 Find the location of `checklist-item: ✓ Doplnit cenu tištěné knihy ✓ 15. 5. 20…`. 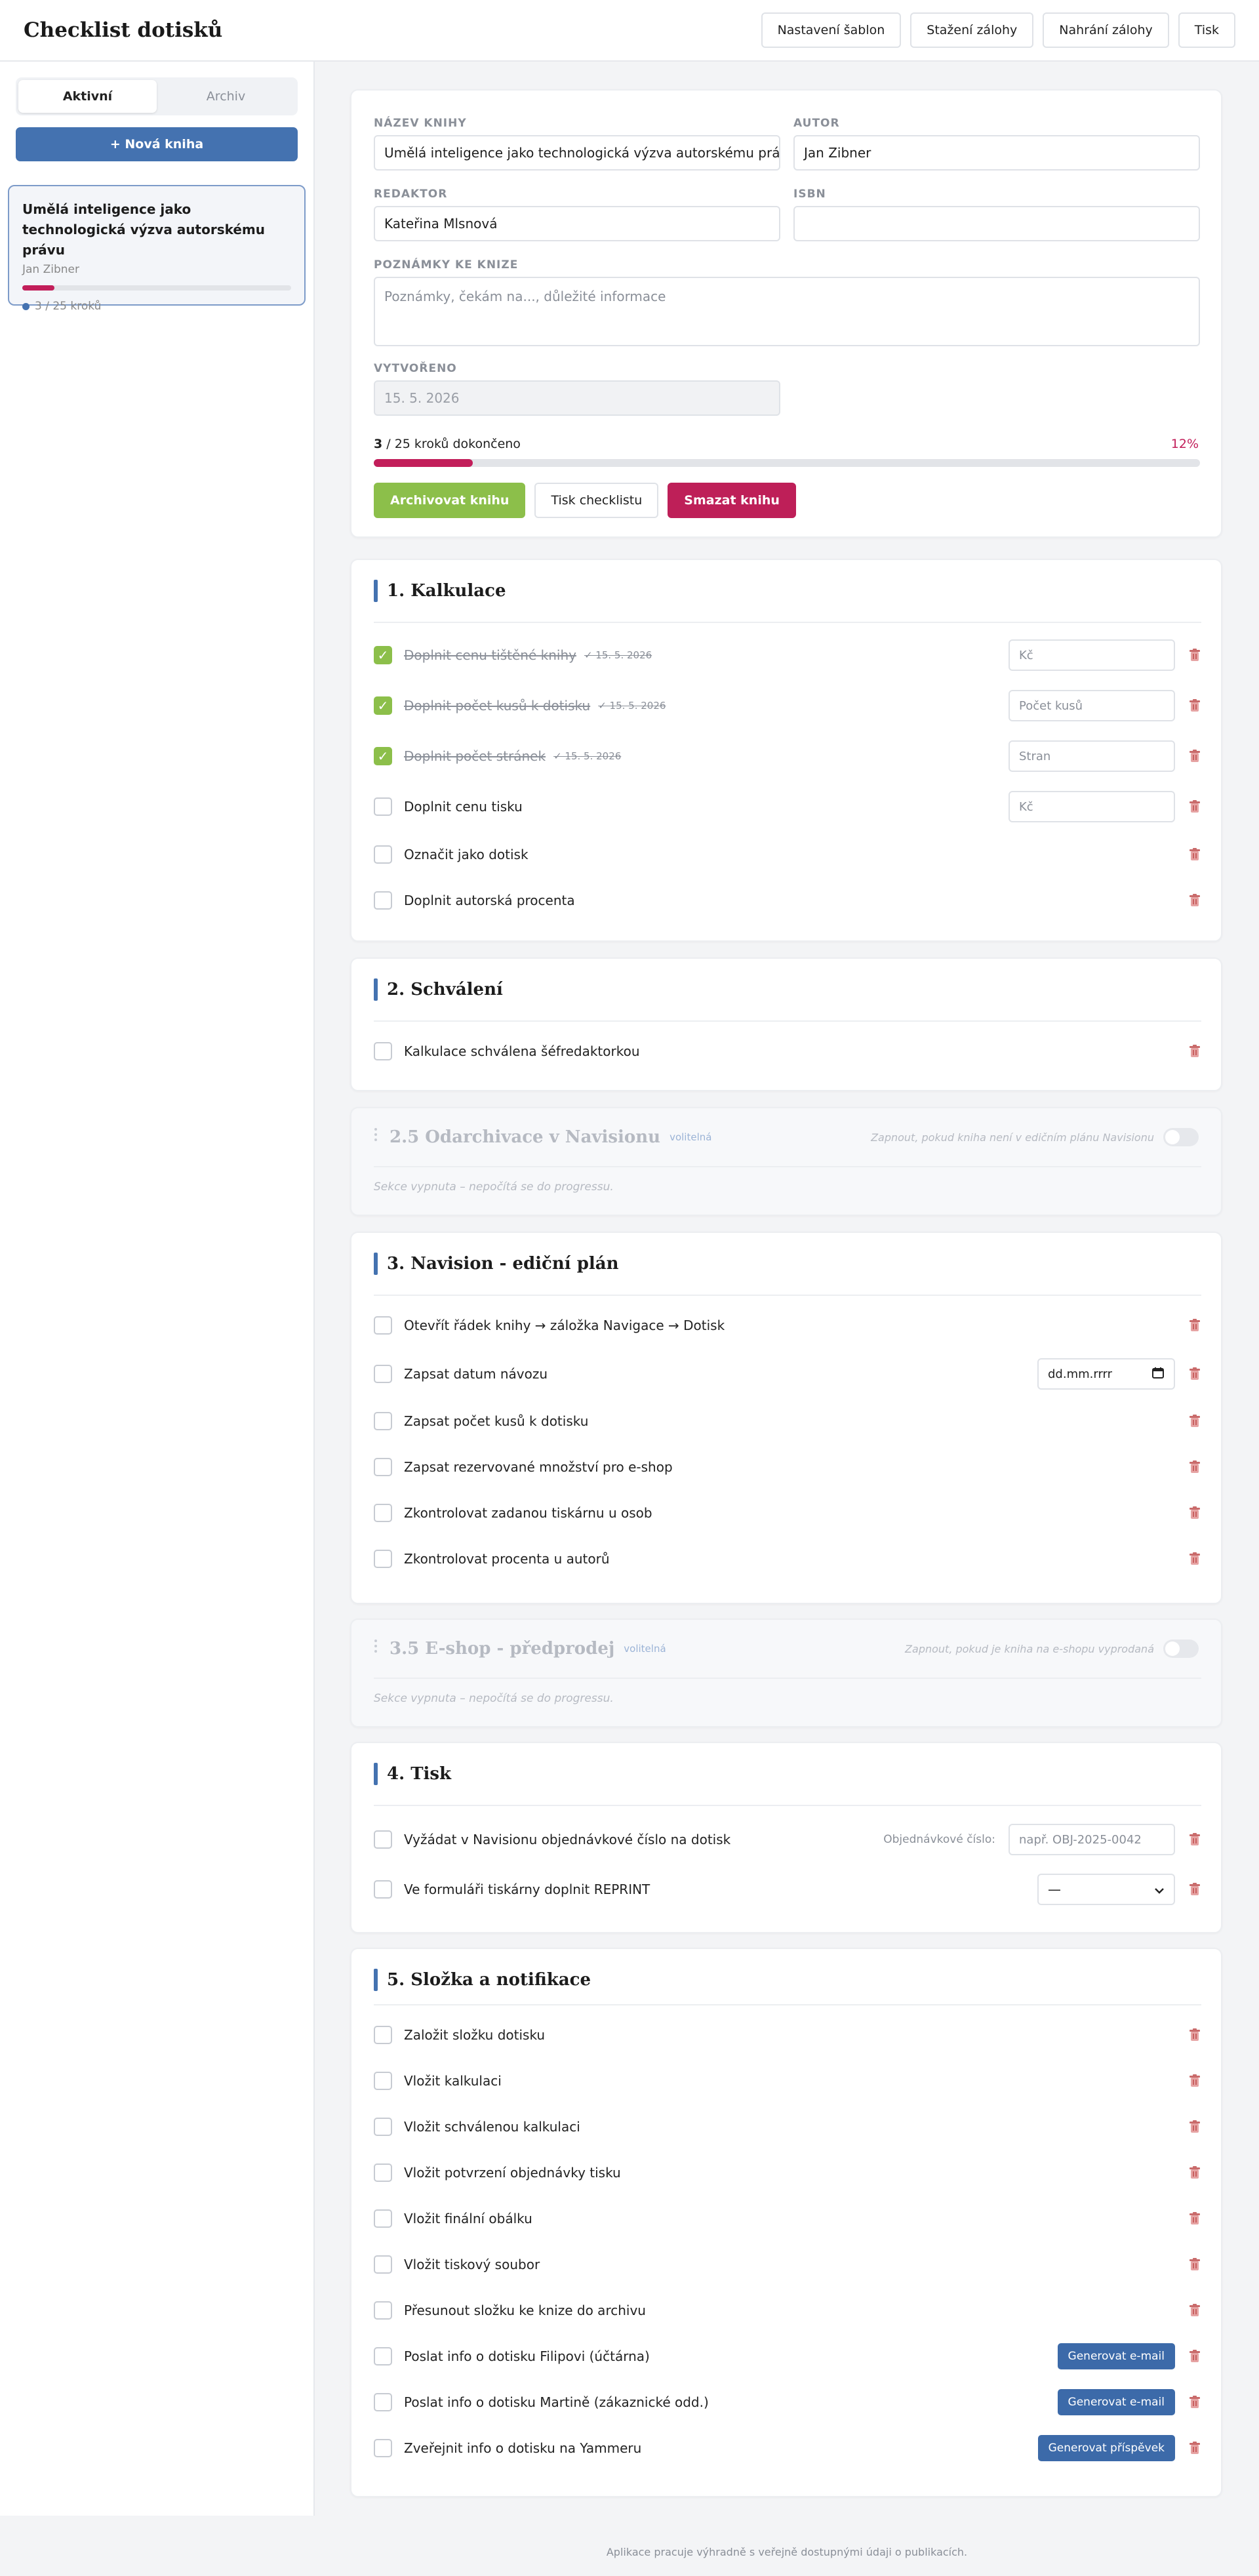

checklist-item: ✓ Doplnit cenu tištěné knihy ✓ 15. 5. 20… is located at coordinates (788, 655).